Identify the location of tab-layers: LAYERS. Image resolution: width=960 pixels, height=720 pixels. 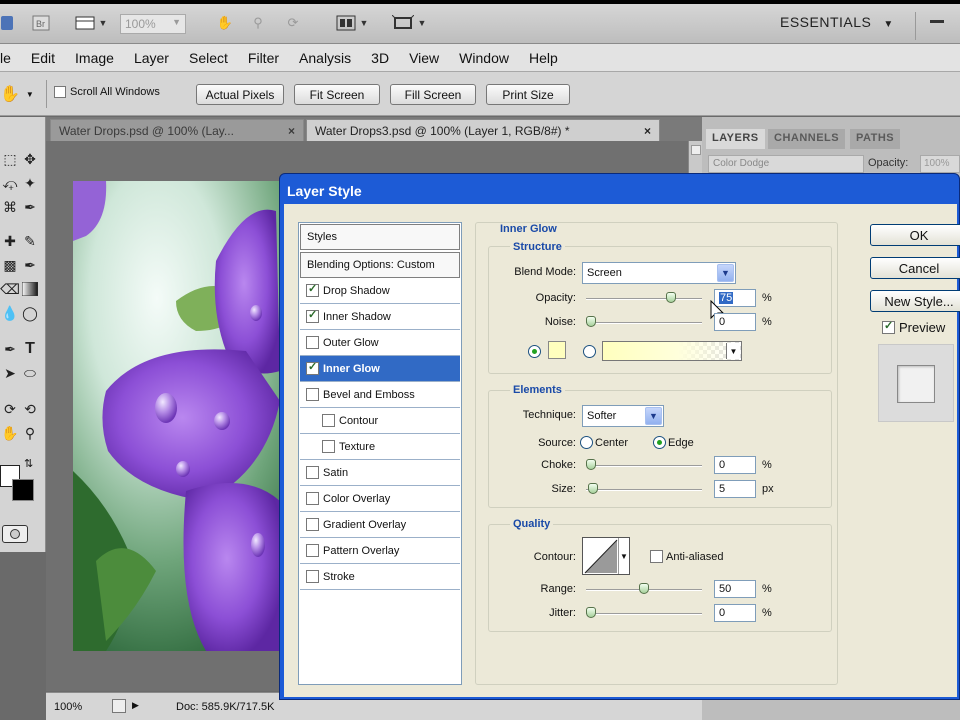
(735, 139).